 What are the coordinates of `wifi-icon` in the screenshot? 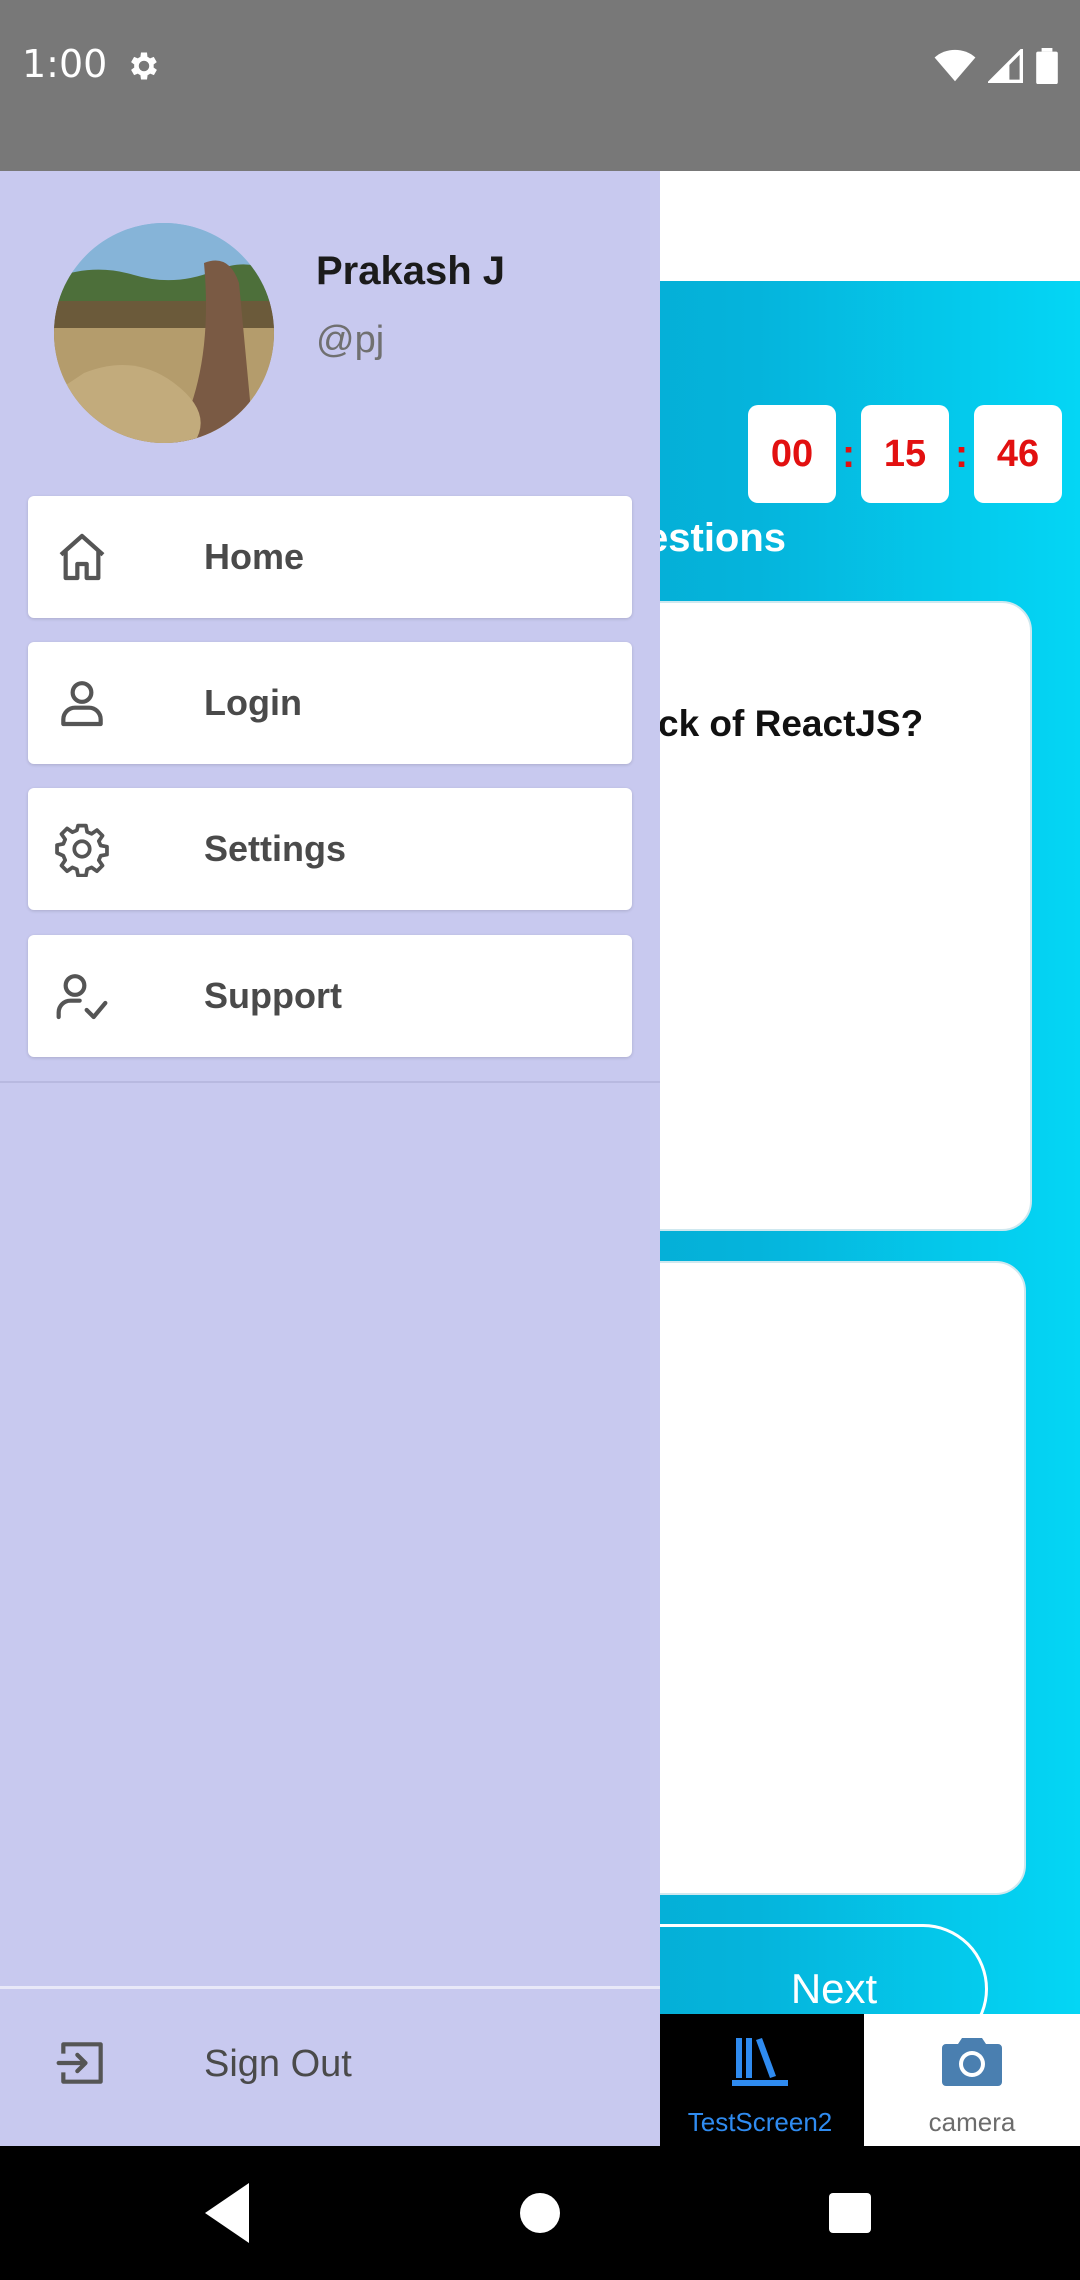 It's located at (955, 68).